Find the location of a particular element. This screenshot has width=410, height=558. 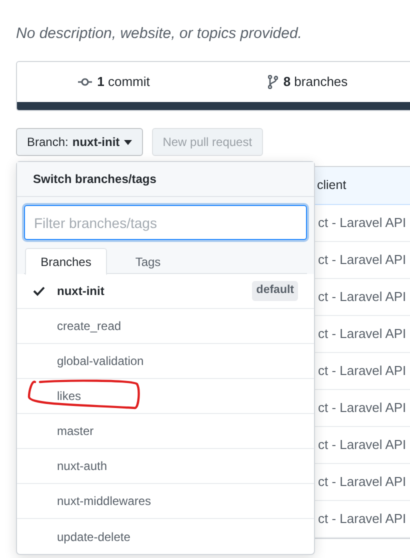

branch-item: nuxt-middlewares is located at coordinates (165, 501).